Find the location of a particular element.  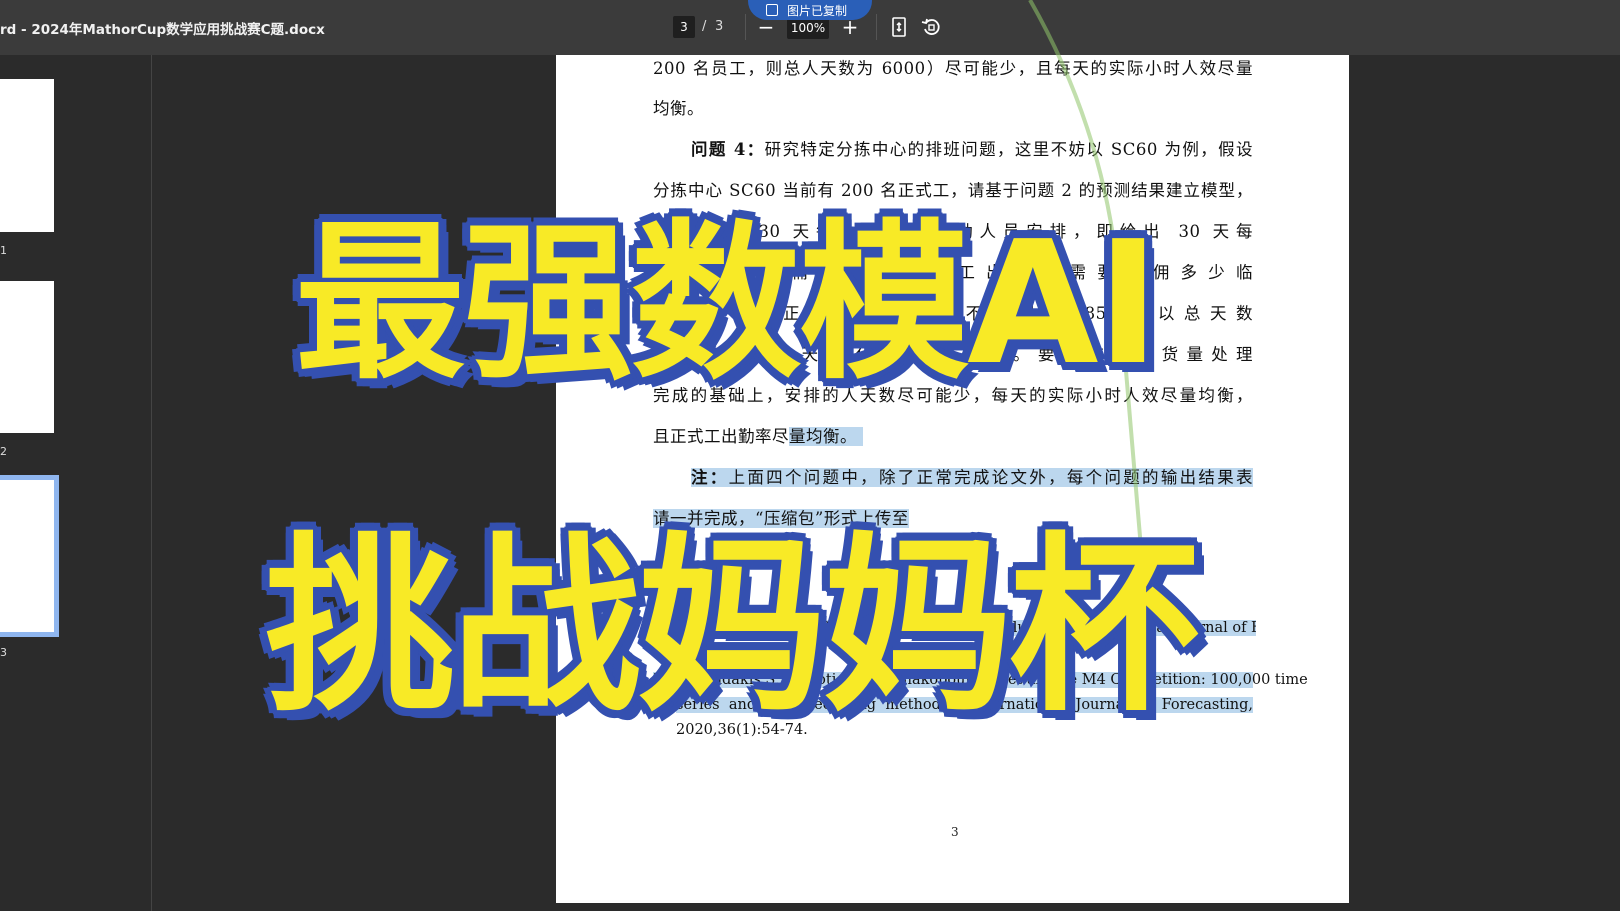

page-number: 3 is located at coordinates (955, 832).